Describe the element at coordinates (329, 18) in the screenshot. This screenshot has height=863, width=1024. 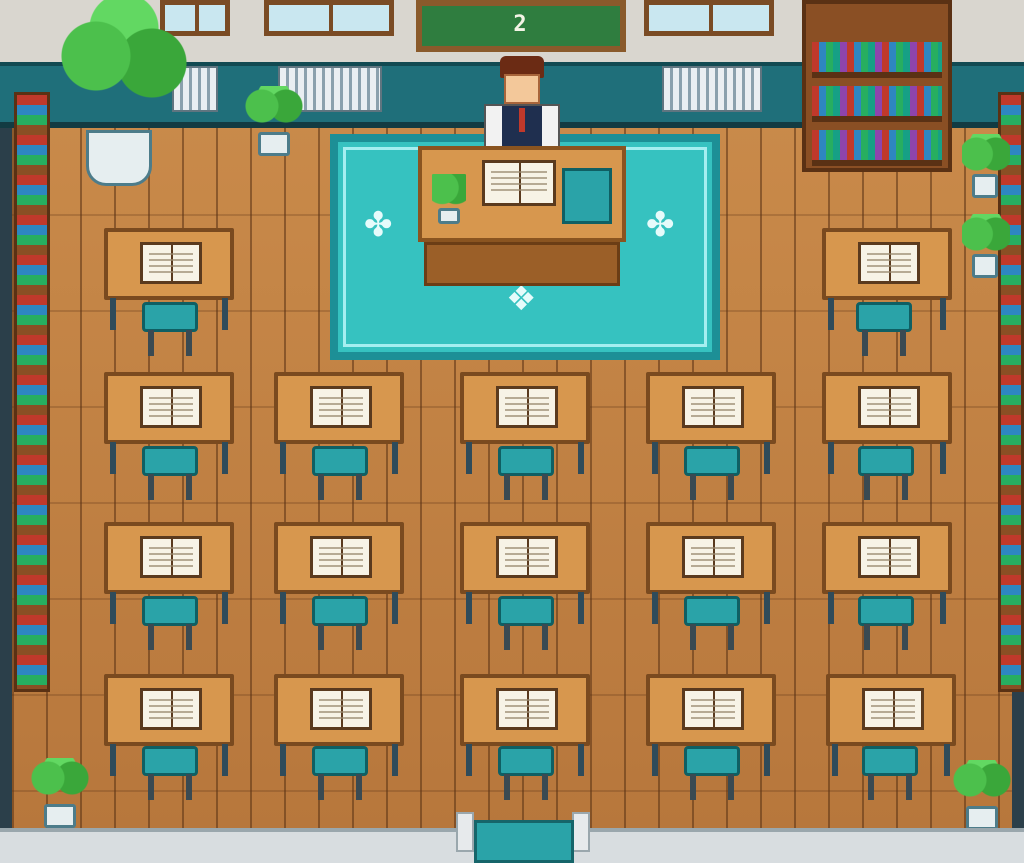
I see `window-center-left` at that location.